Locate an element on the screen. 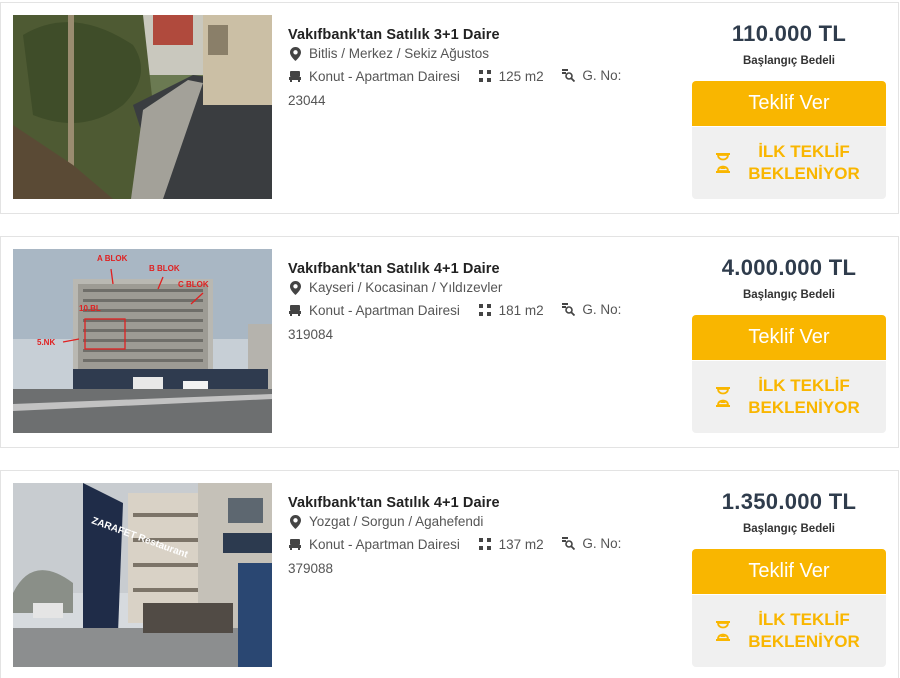  photo-label: 10.BL is located at coordinates (90, 308).